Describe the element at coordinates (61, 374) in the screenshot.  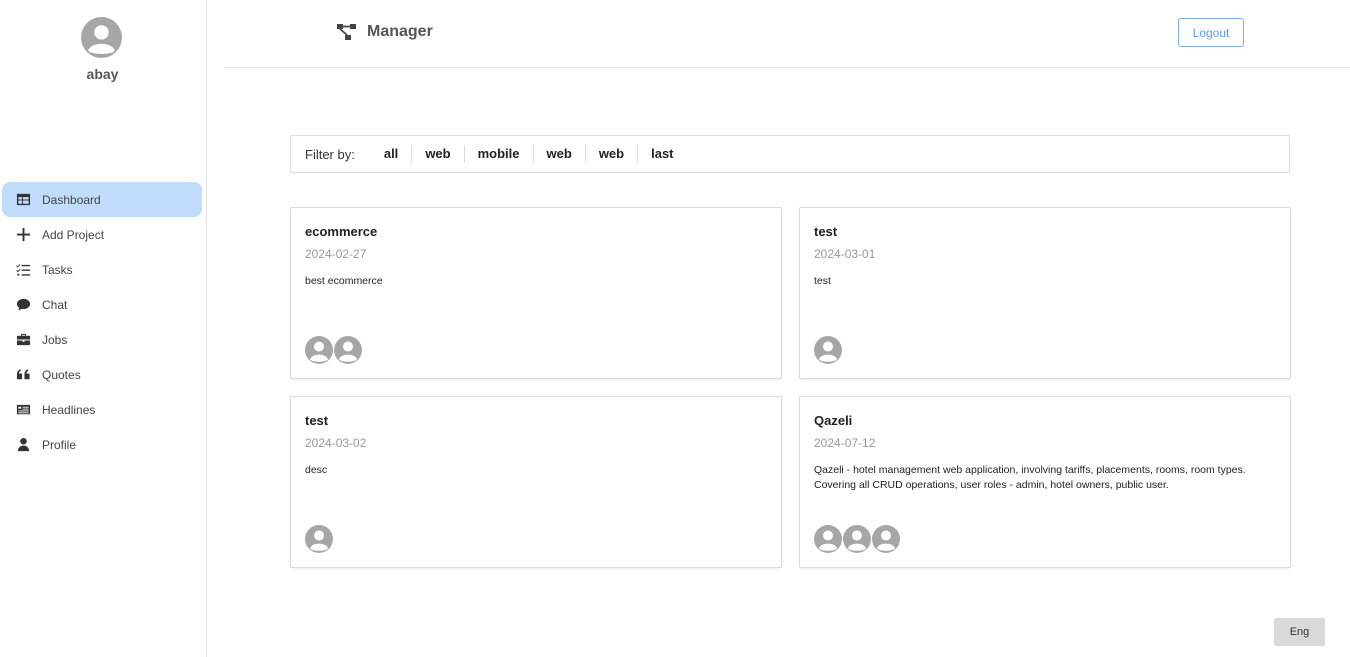
I see `sidebar-item-label: Quotes` at that location.